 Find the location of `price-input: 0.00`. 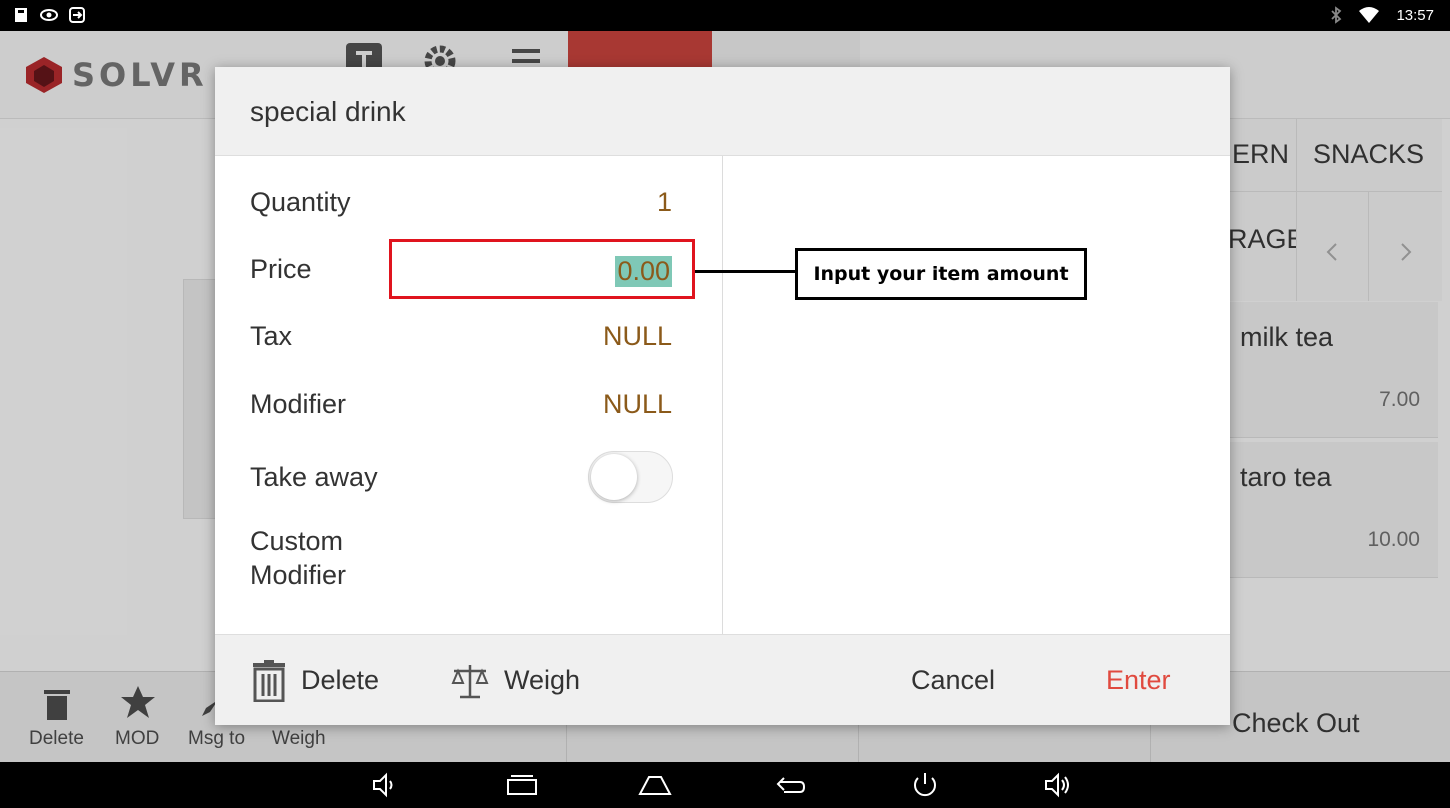

price-input: 0.00 is located at coordinates (542, 269).